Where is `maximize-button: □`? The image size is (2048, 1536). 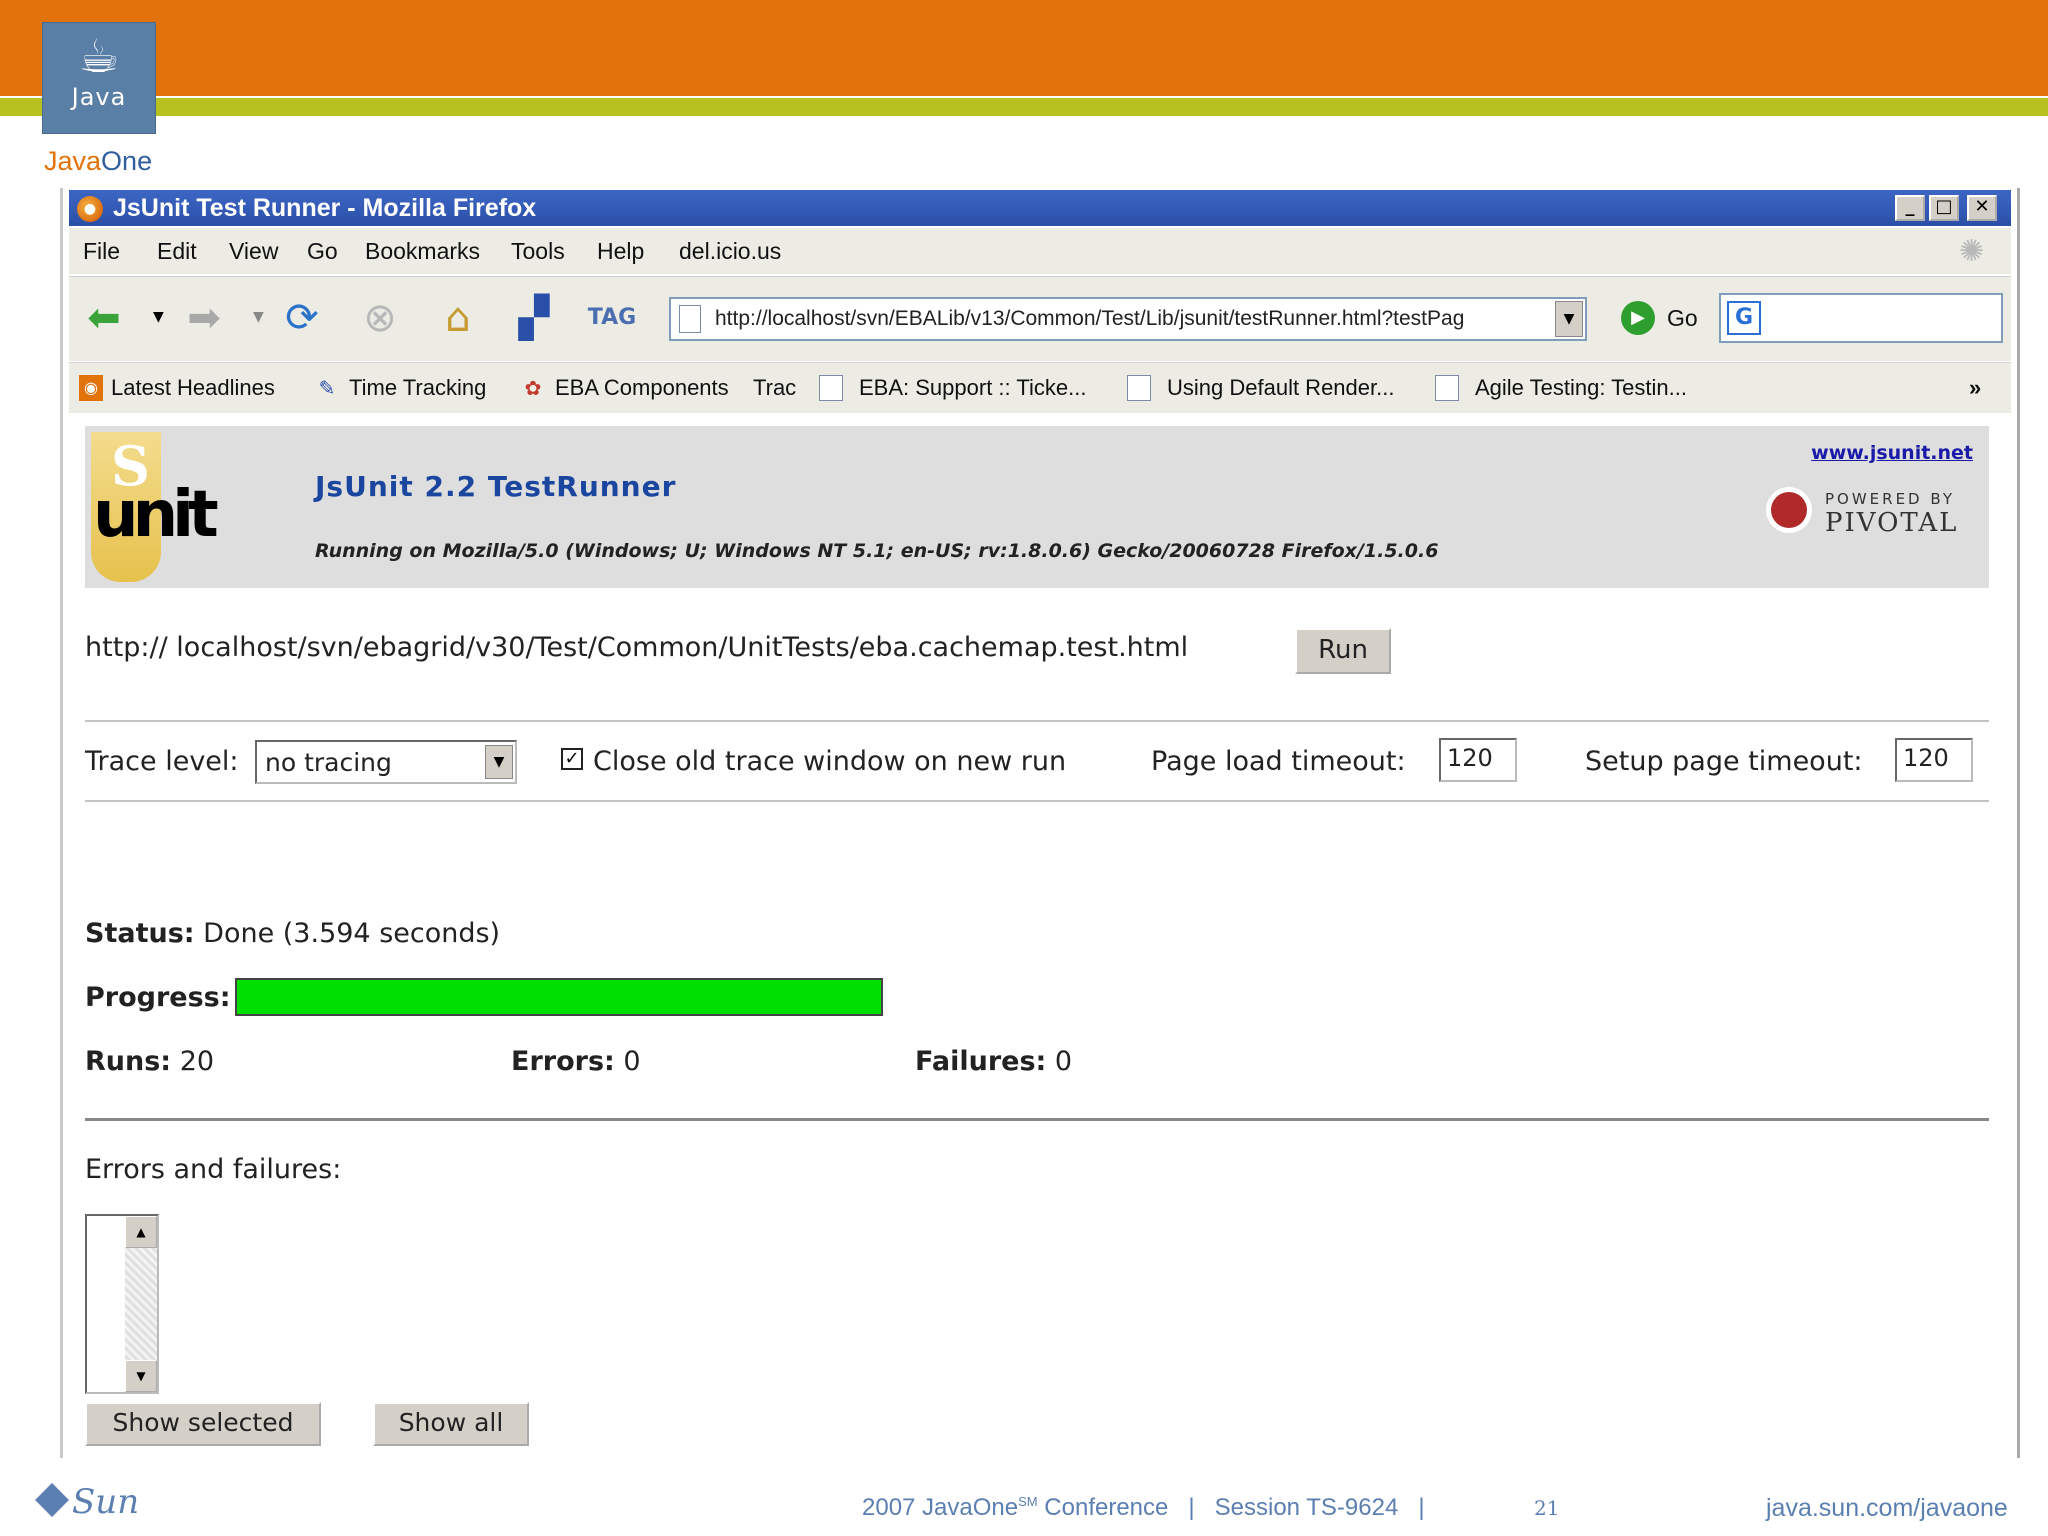 maximize-button: □ is located at coordinates (1944, 208).